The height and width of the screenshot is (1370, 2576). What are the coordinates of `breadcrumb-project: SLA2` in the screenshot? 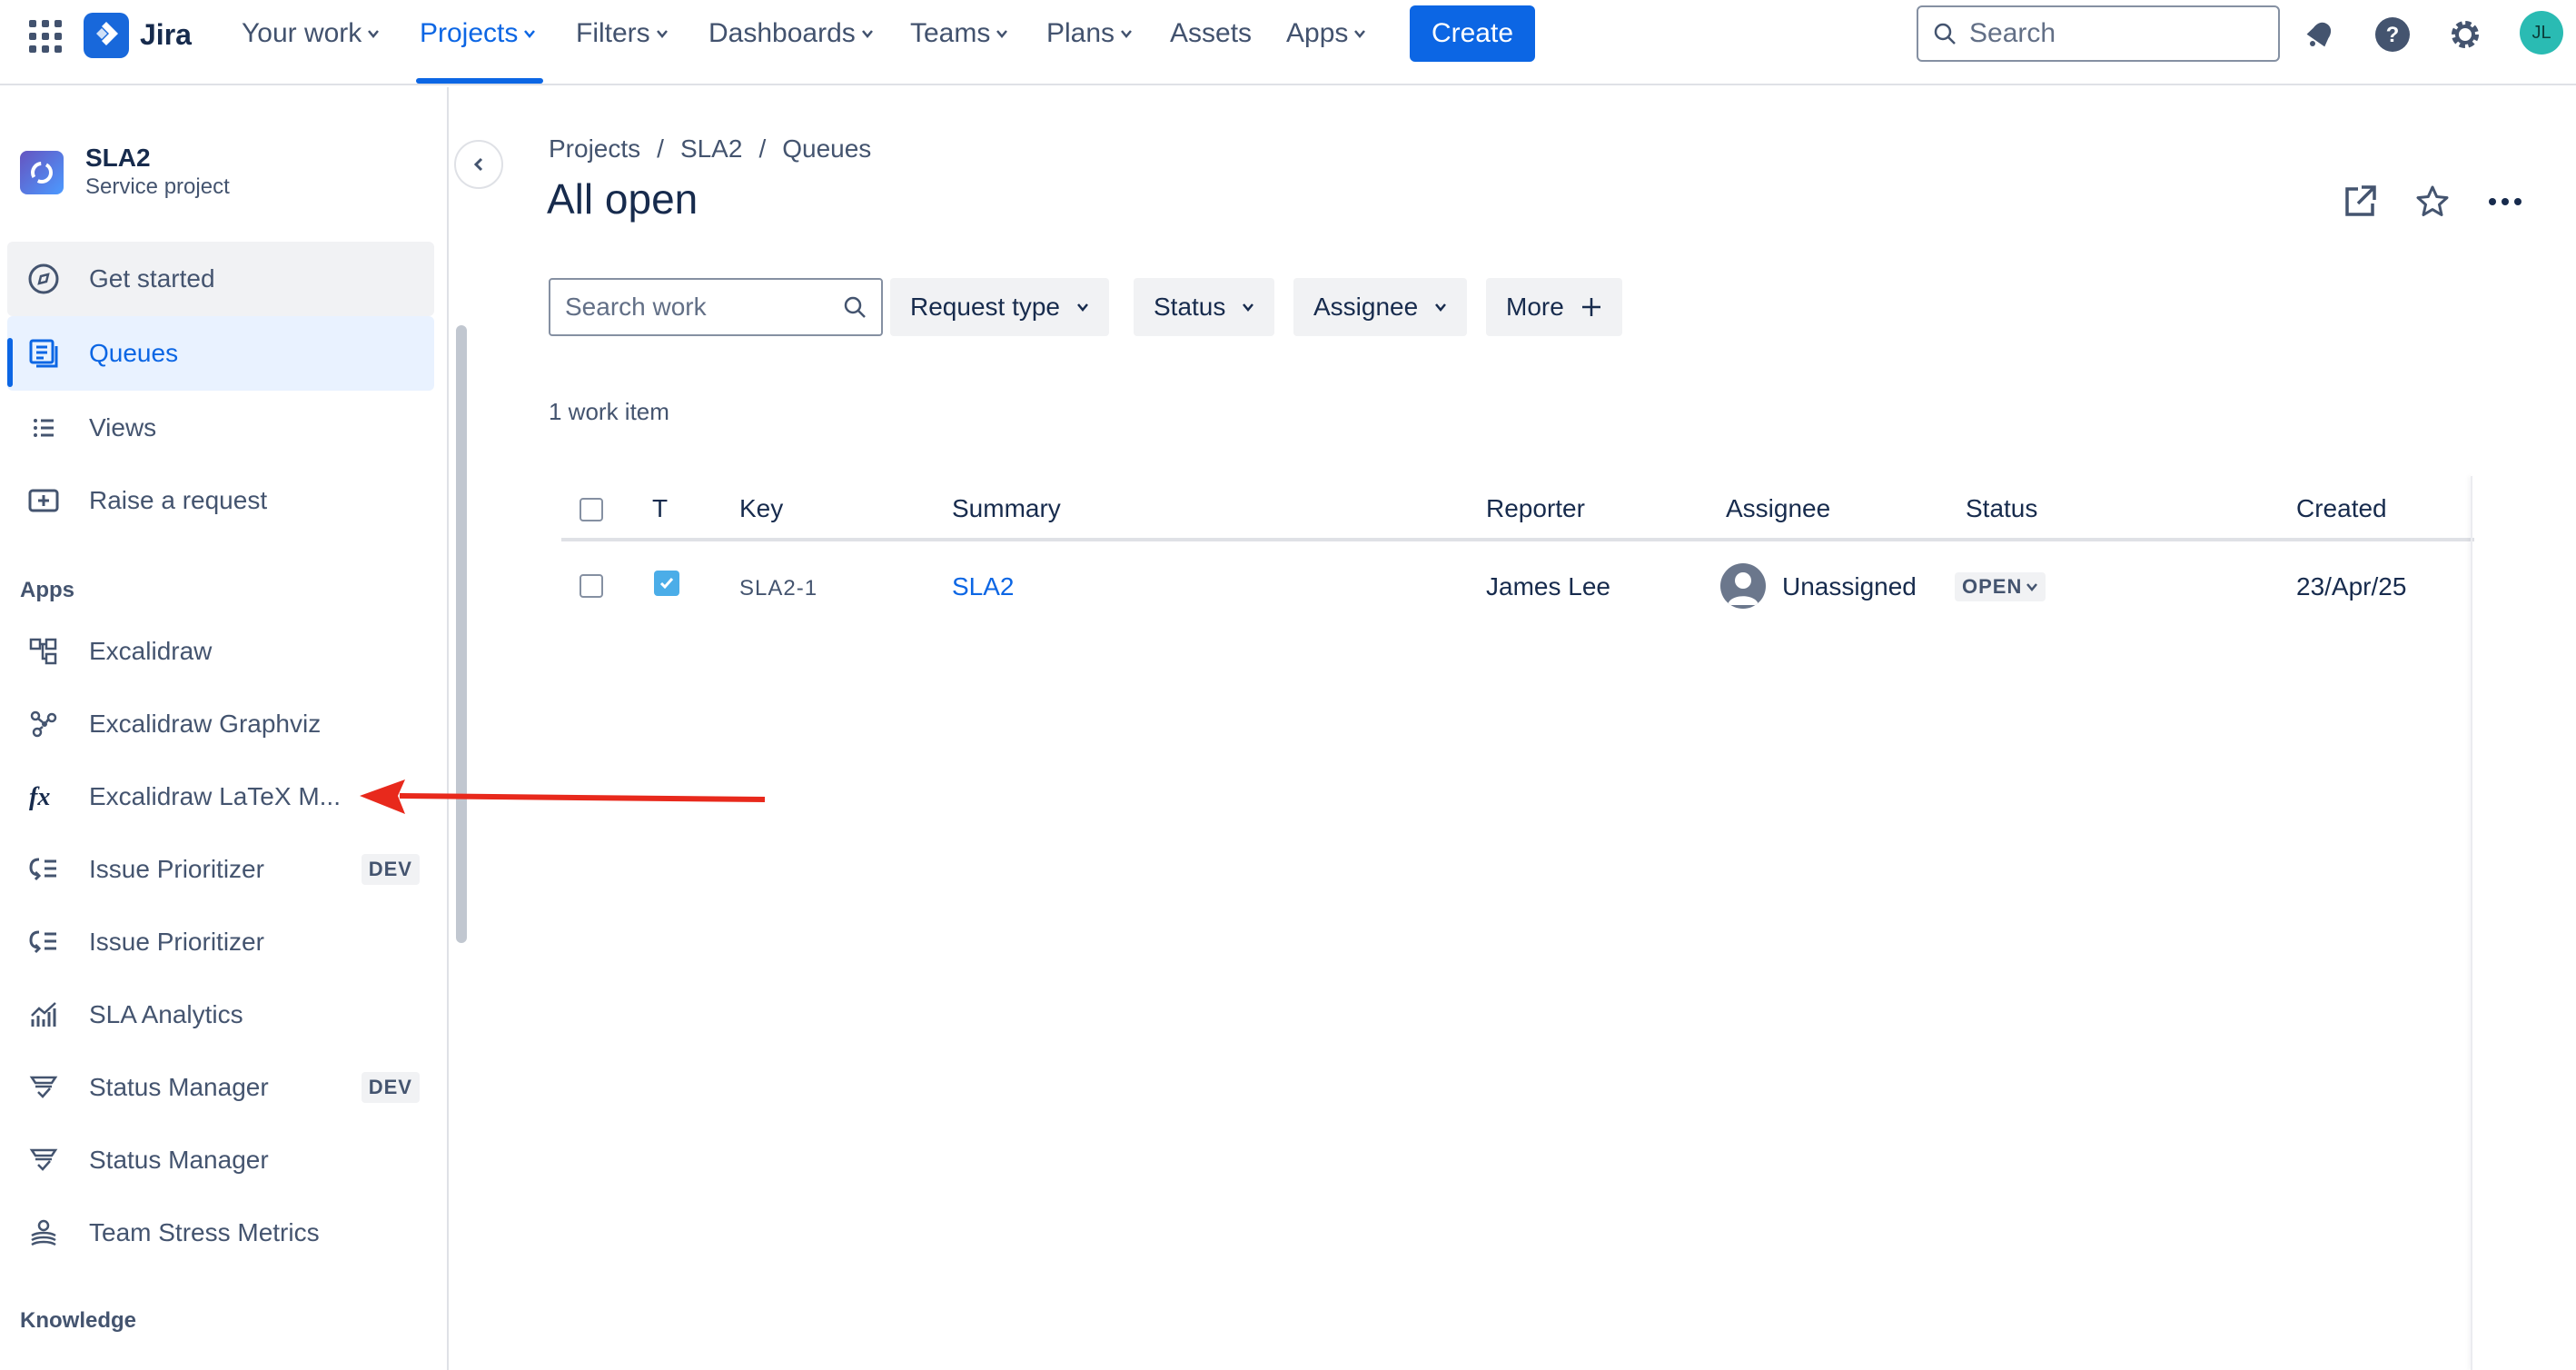 It's located at (711, 149).